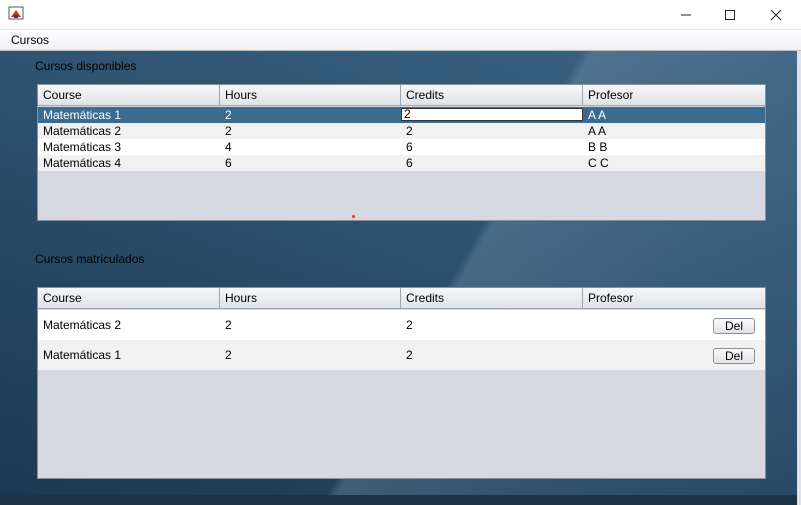 The height and width of the screenshot is (505, 801). I want to click on java-app-icon, so click(16, 13).